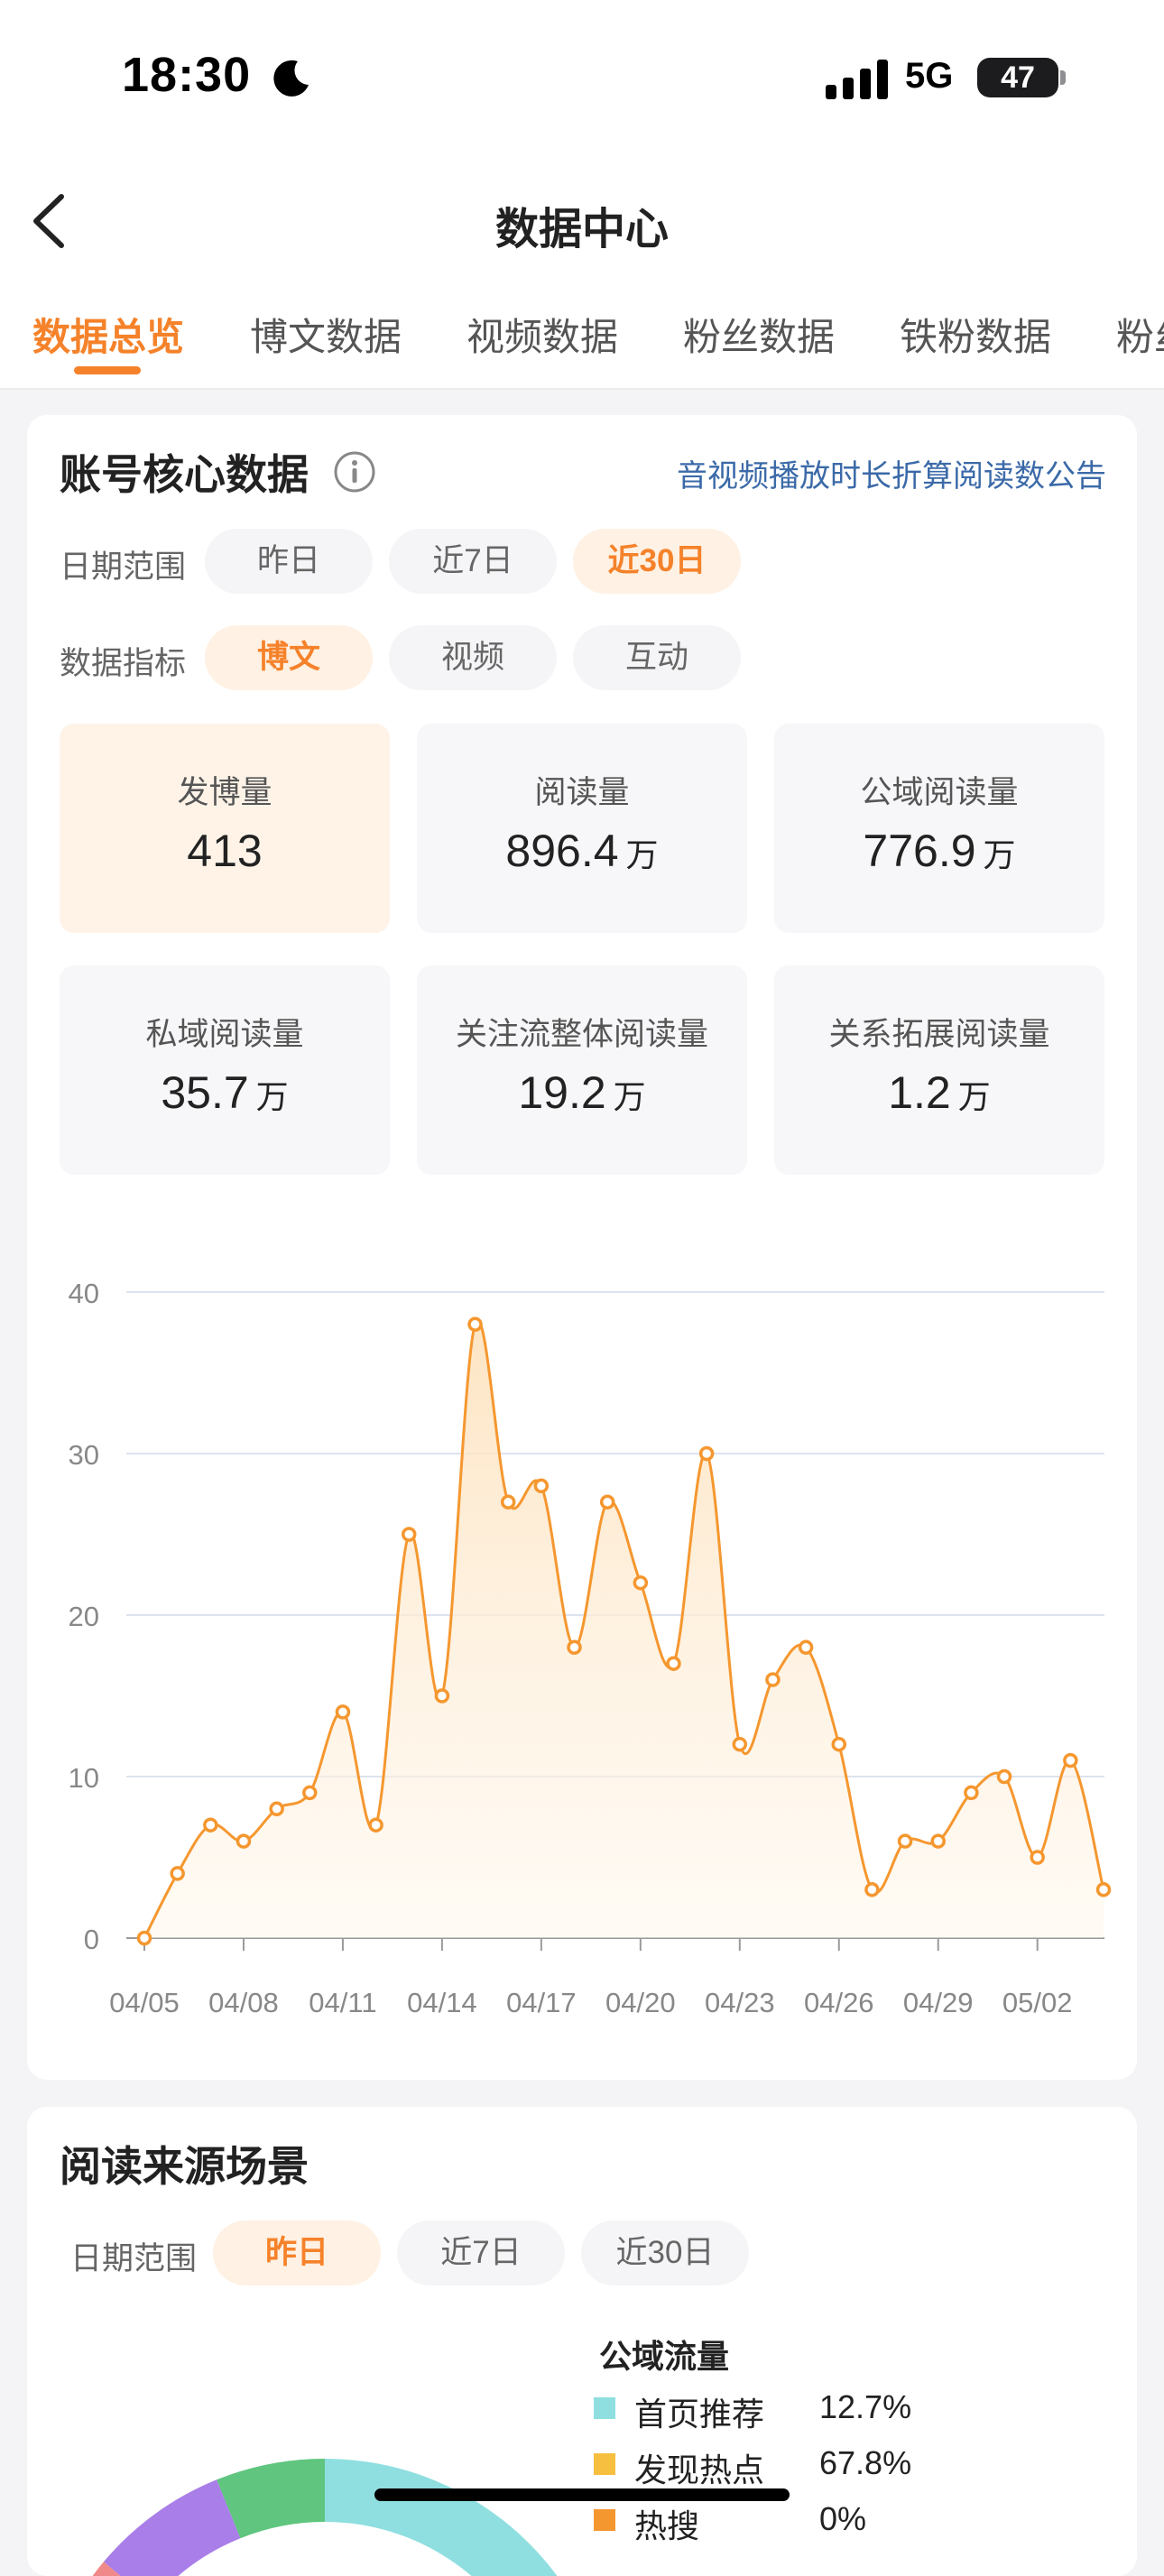  What do you see at coordinates (839, 2002) in the screenshot?
I see `x-tick-label: 04/26` at bounding box center [839, 2002].